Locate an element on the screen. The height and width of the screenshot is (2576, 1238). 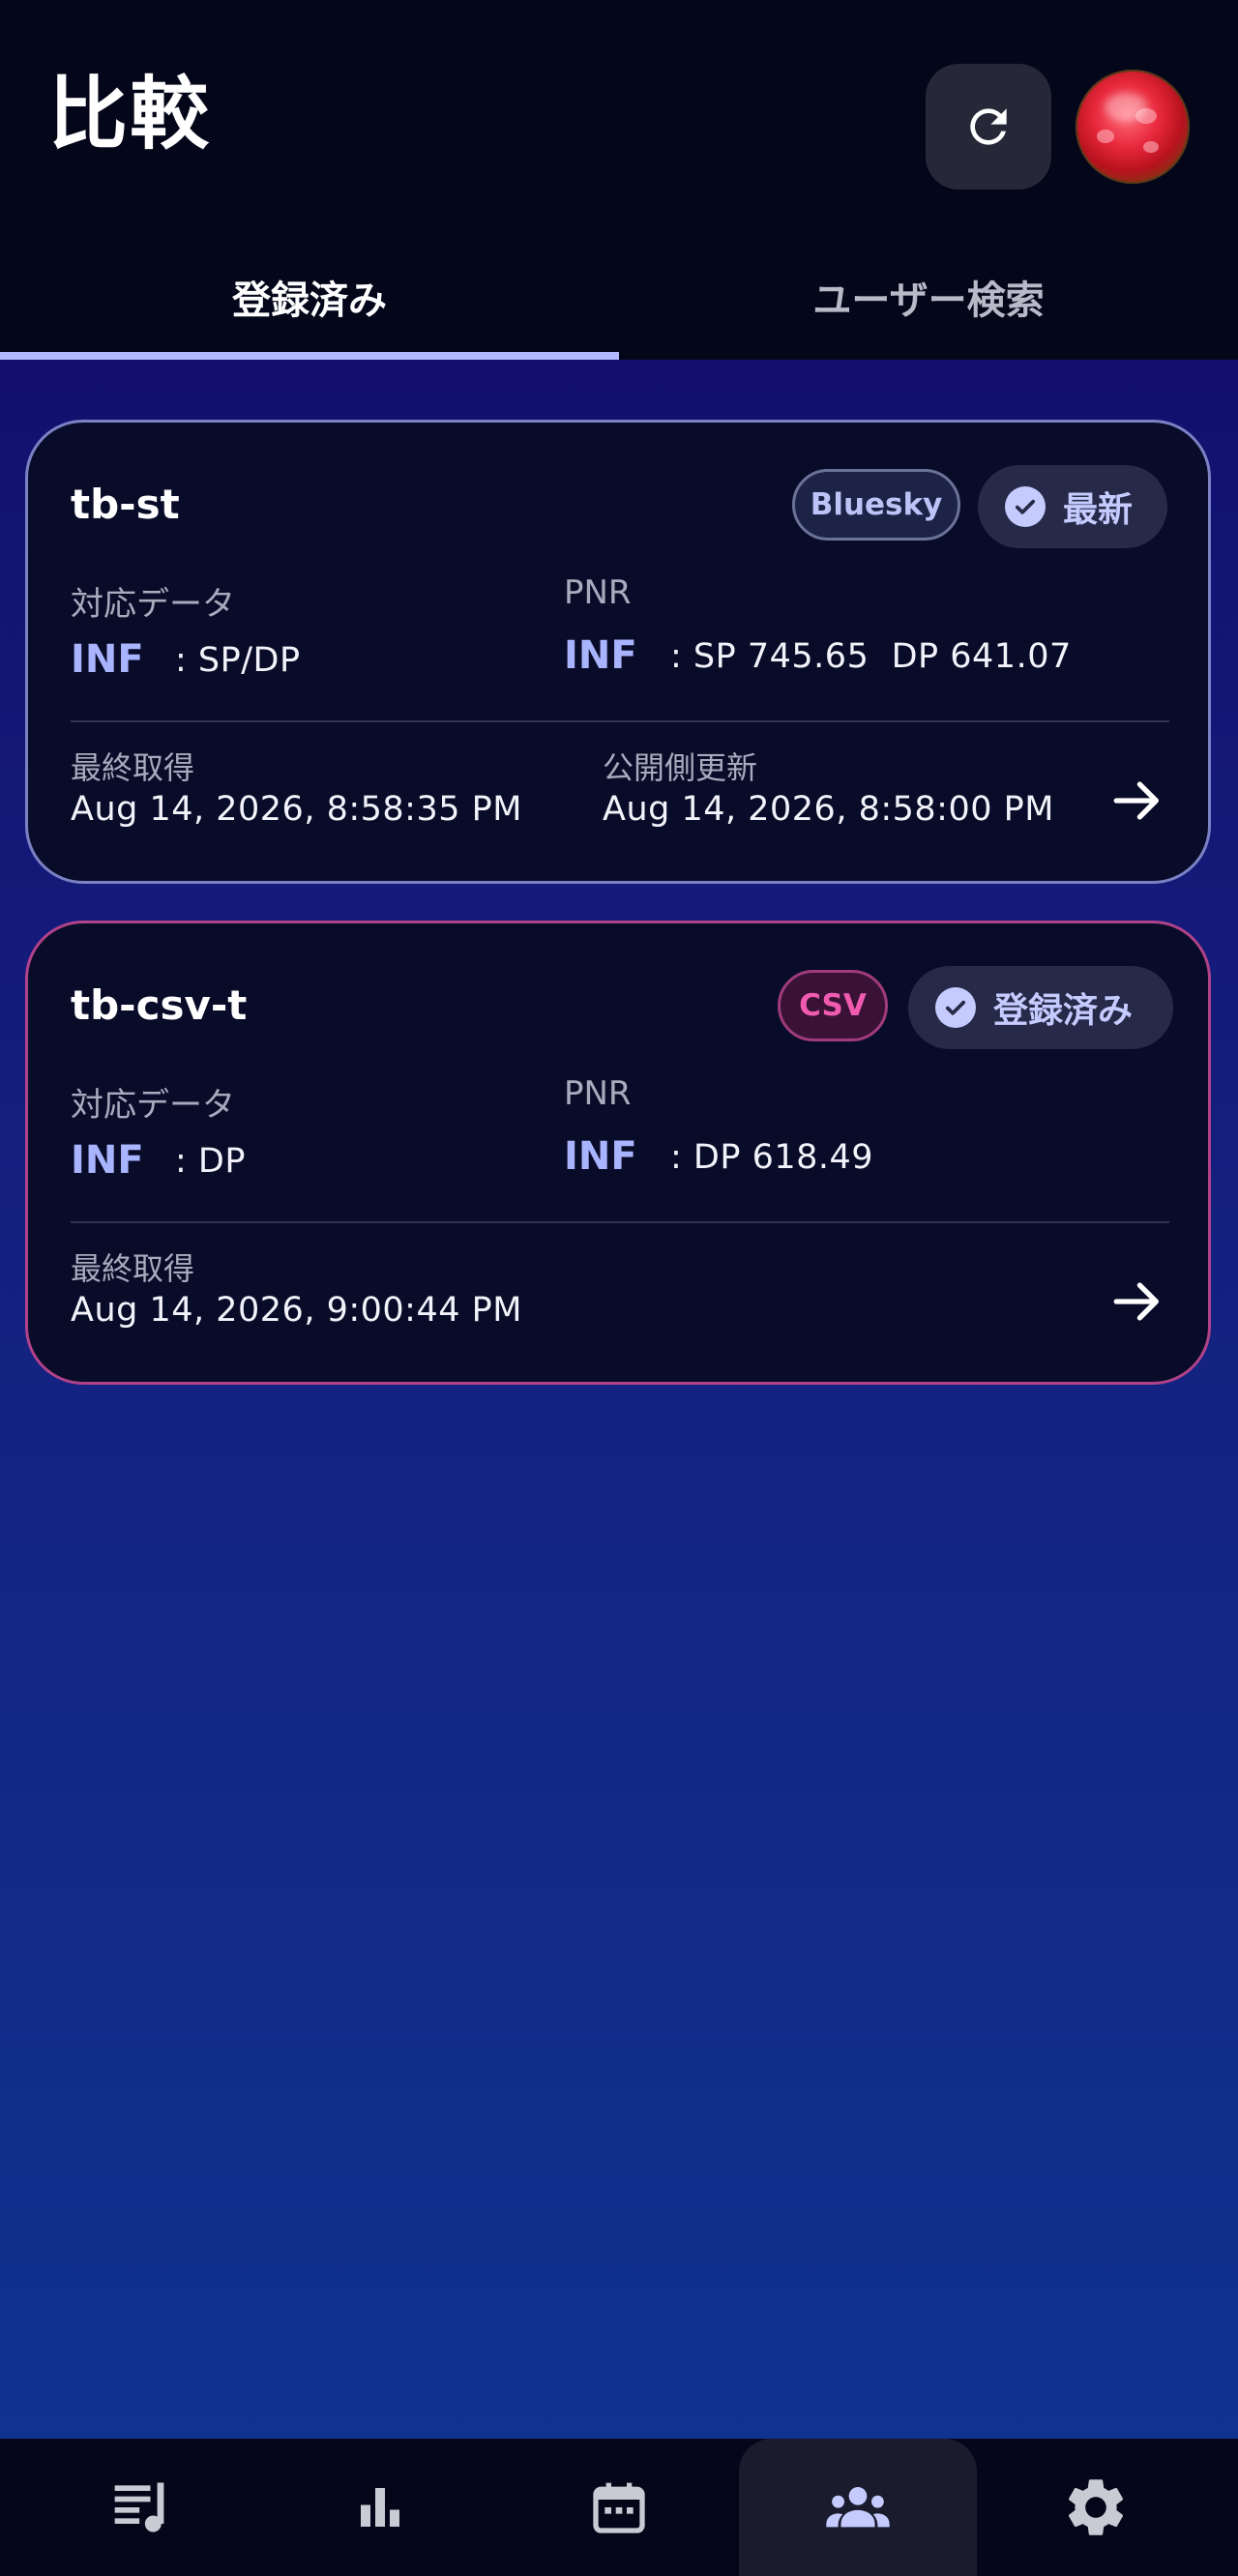
status-badge: 登録済み is located at coordinates (1040, 1007).